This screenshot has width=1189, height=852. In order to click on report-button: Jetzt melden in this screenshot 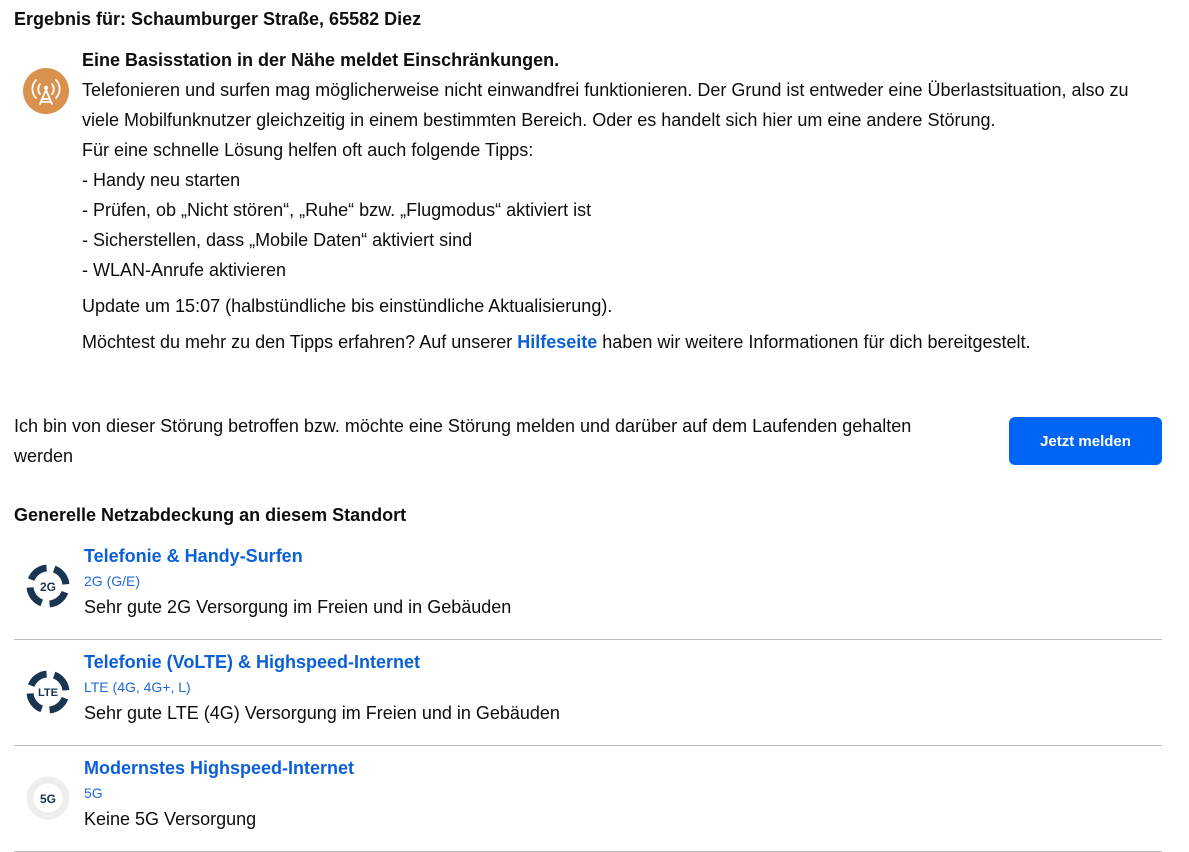, I will do `click(1085, 441)`.